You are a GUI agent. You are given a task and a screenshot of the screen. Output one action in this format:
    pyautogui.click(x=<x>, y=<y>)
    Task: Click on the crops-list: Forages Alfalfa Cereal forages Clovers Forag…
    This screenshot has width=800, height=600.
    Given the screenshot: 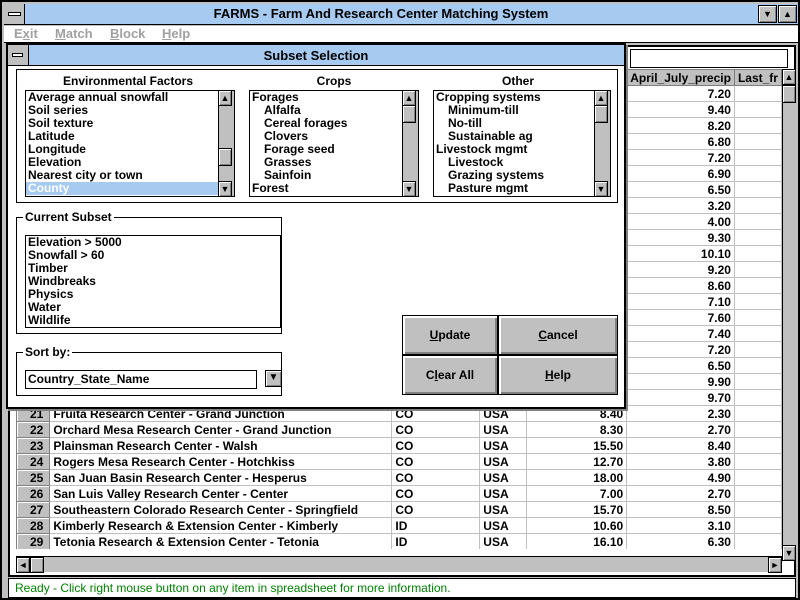 What is the action you would take?
    pyautogui.click(x=334, y=143)
    